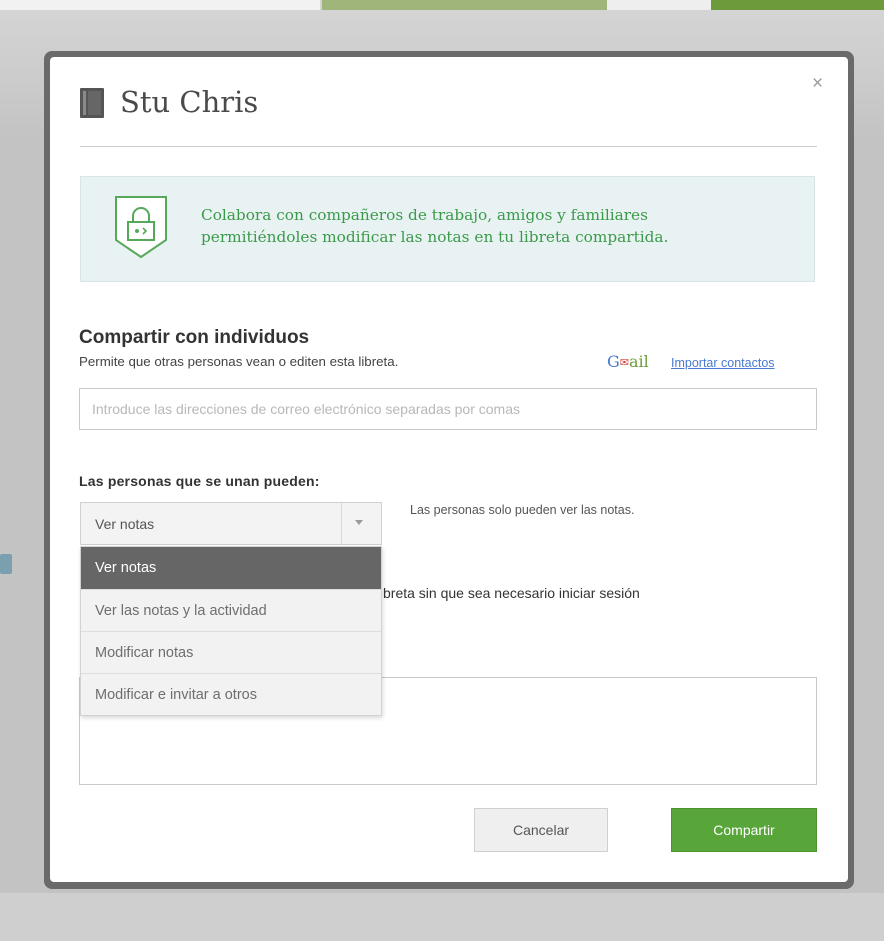 The height and width of the screenshot is (941, 884). What do you see at coordinates (92, 103) in the screenshot?
I see `notebook-icon` at bounding box center [92, 103].